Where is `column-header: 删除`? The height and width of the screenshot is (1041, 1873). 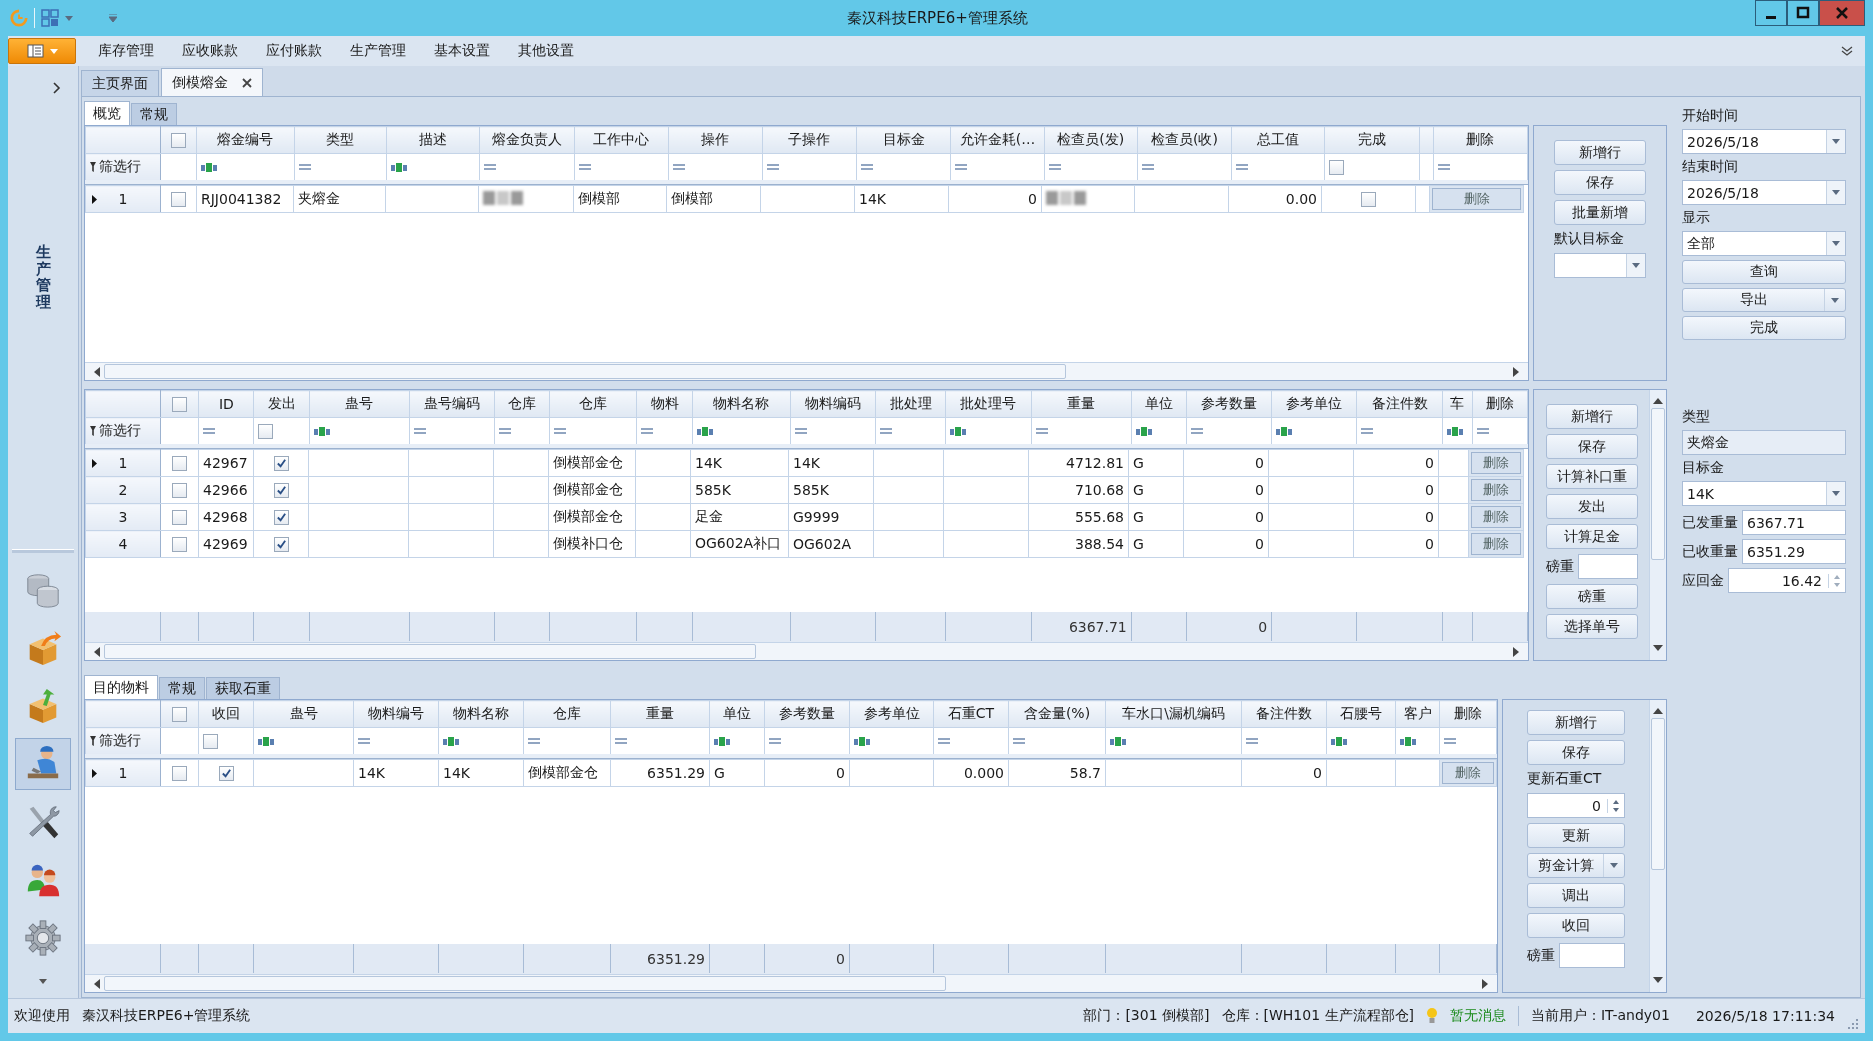
column-header: 删除 is located at coordinates (1468, 714).